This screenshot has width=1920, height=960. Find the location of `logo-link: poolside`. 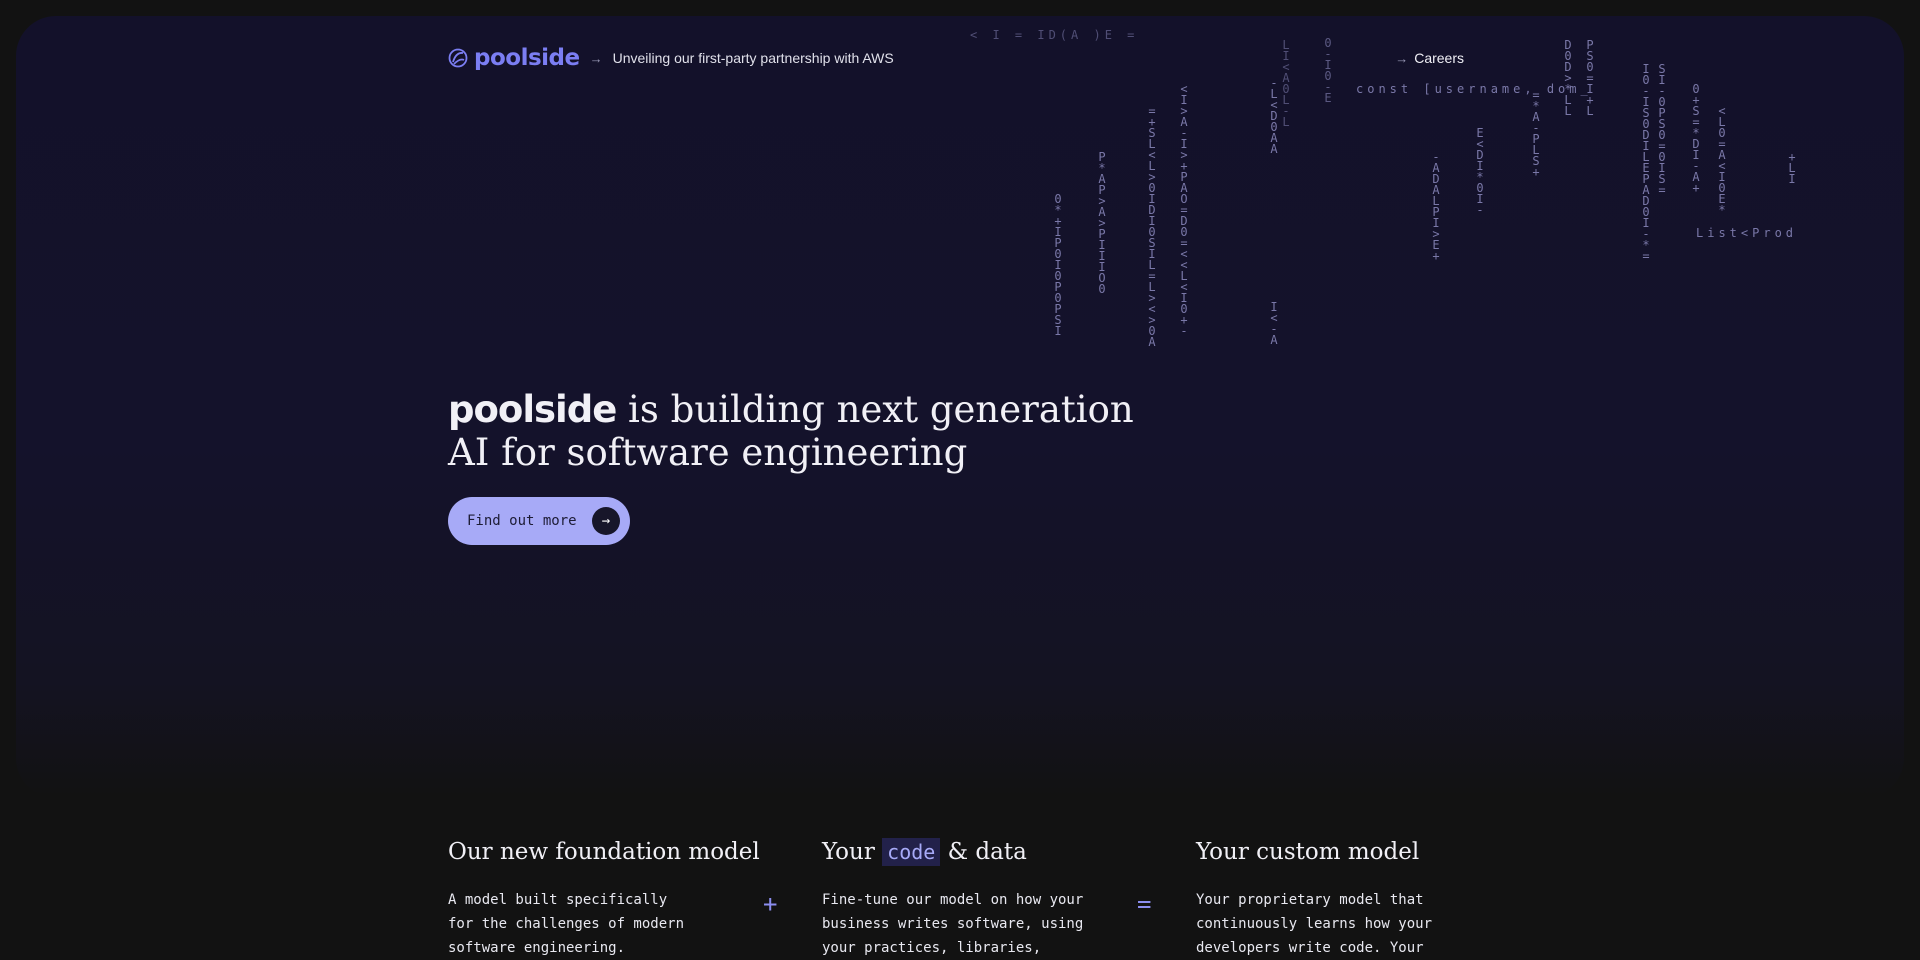

logo-link: poolside is located at coordinates (514, 58).